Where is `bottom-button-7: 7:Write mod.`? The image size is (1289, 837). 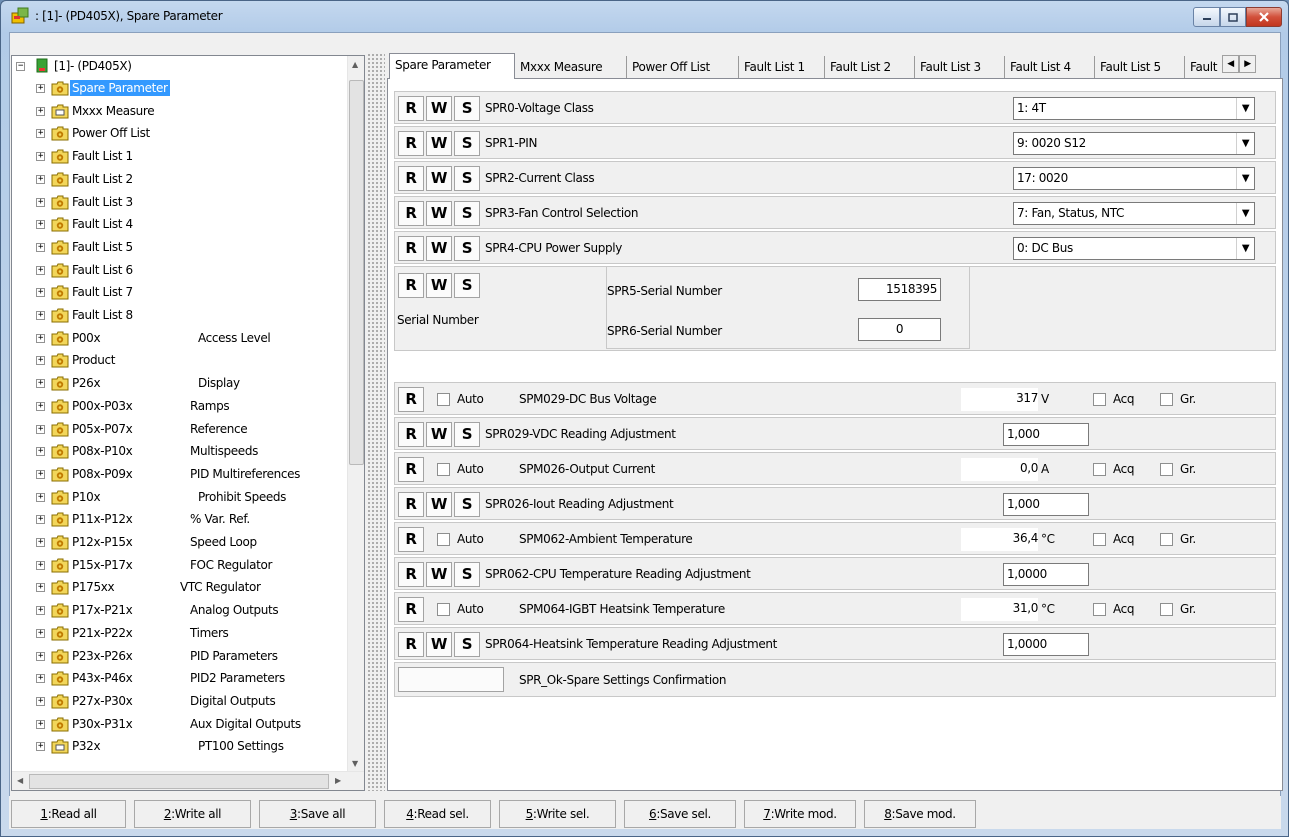
bottom-button-7: 7:Write mod. is located at coordinates (800, 814).